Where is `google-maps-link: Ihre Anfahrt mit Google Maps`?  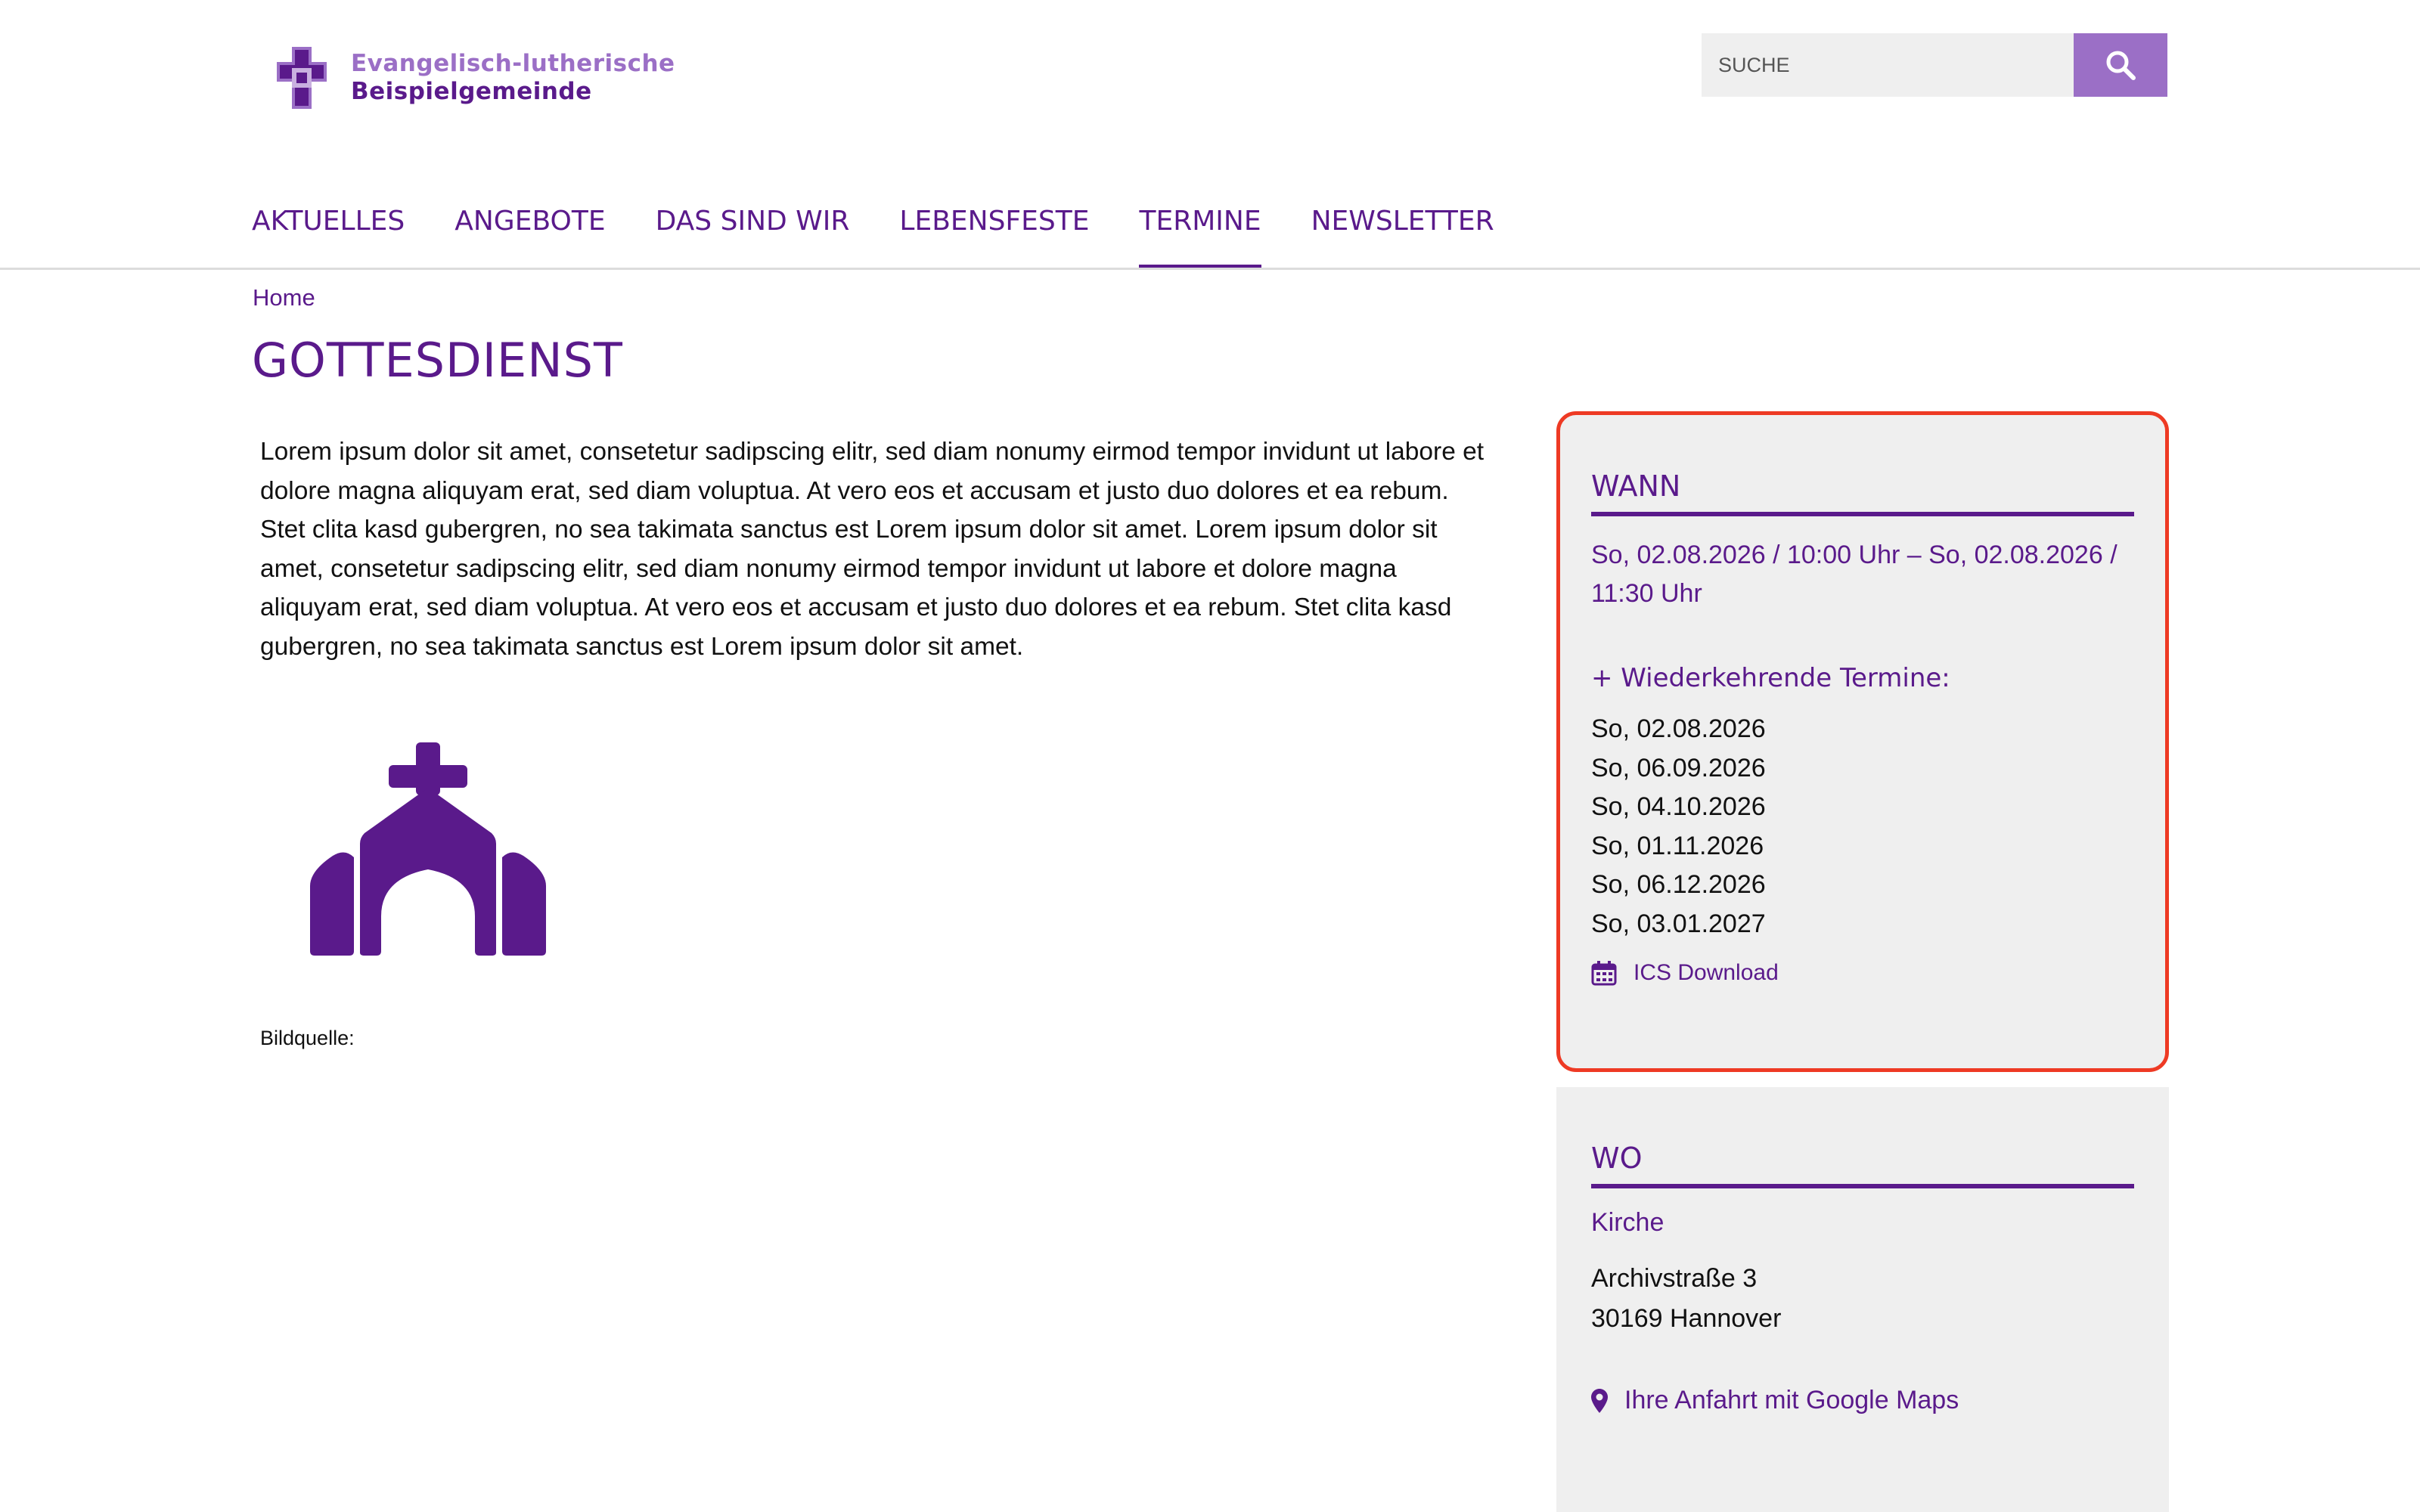 google-maps-link: Ihre Anfahrt mit Google Maps is located at coordinates (1862, 1400).